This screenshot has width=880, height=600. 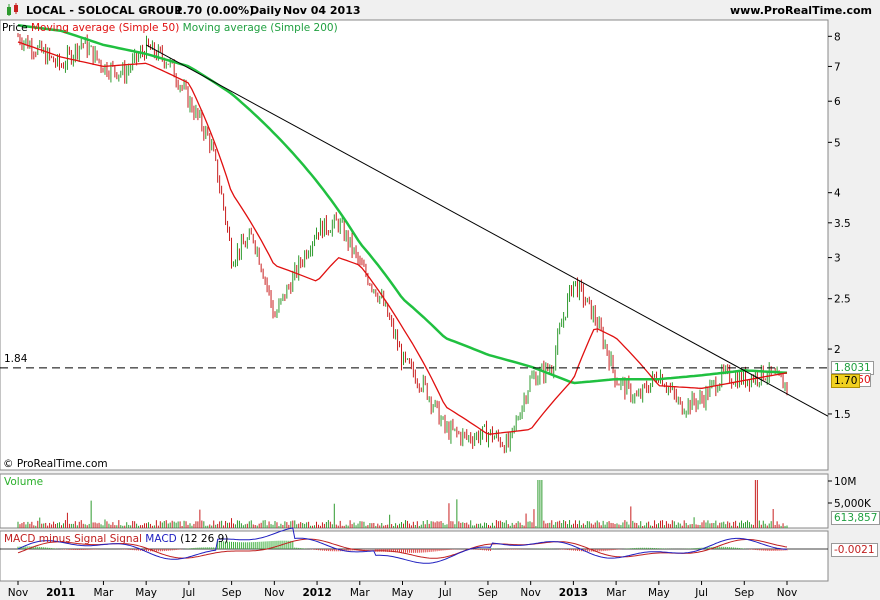 What do you see at coordinates (845, 482) in the screenshot?
I see `volume-tick-label: 10M` at bounding box center [845, 482].